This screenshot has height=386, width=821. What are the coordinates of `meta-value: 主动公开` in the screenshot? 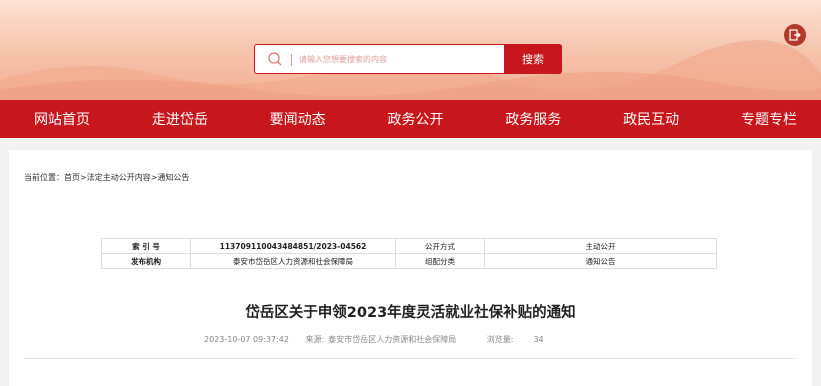 It's located at (600, 246).